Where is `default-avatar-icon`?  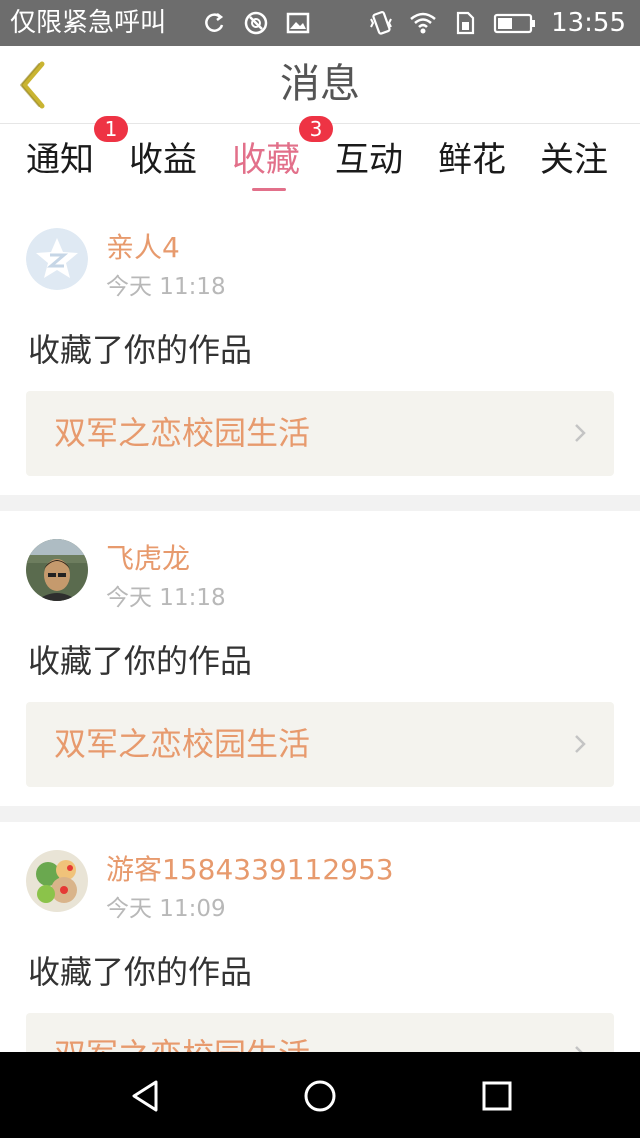 default-avatar-icon is located at coordinates (57, 259).